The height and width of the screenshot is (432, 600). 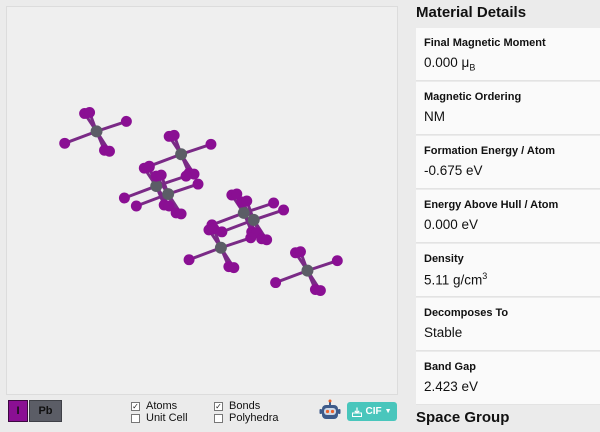 I want to click on detail-band-gap: Band Gap 2.423 eV, so click(x=508, y=378).